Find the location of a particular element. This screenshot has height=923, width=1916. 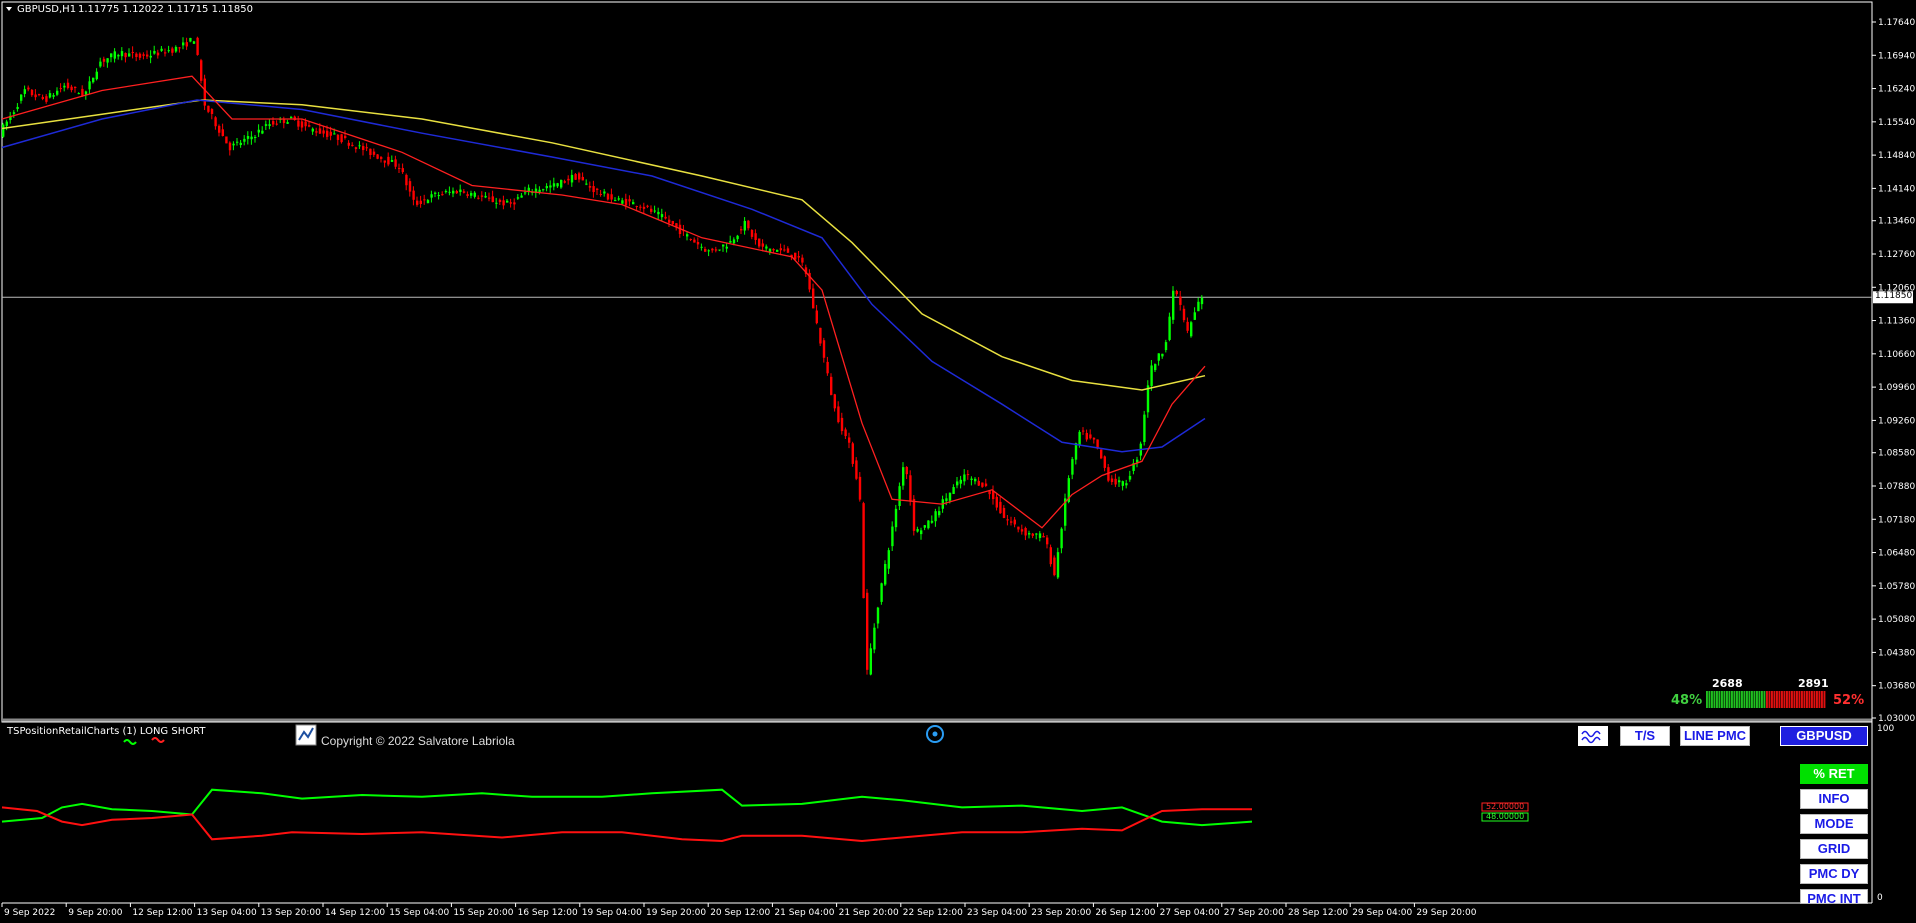

current-price-label: 1.11850 is located at coordinates (1894, 296).